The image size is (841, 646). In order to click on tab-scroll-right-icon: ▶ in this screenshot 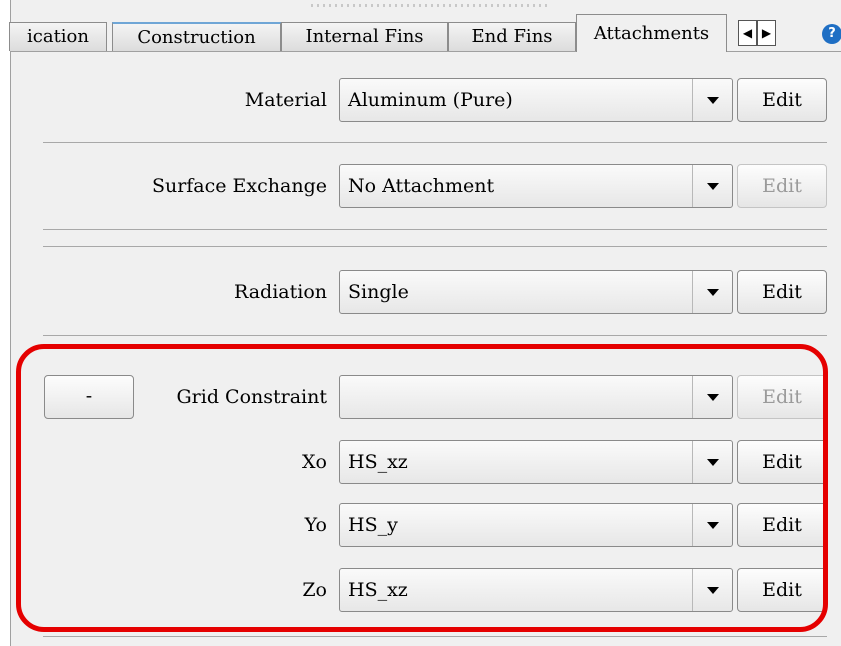, I will do `click(766, 33)`.